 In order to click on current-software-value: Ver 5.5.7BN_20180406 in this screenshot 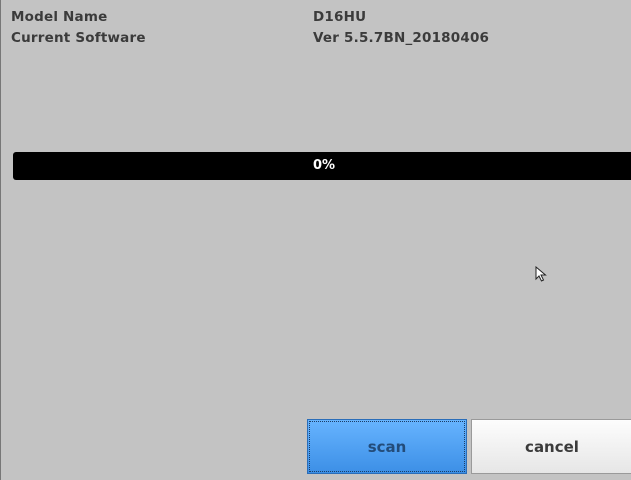, I will do `click(401, 38)`.